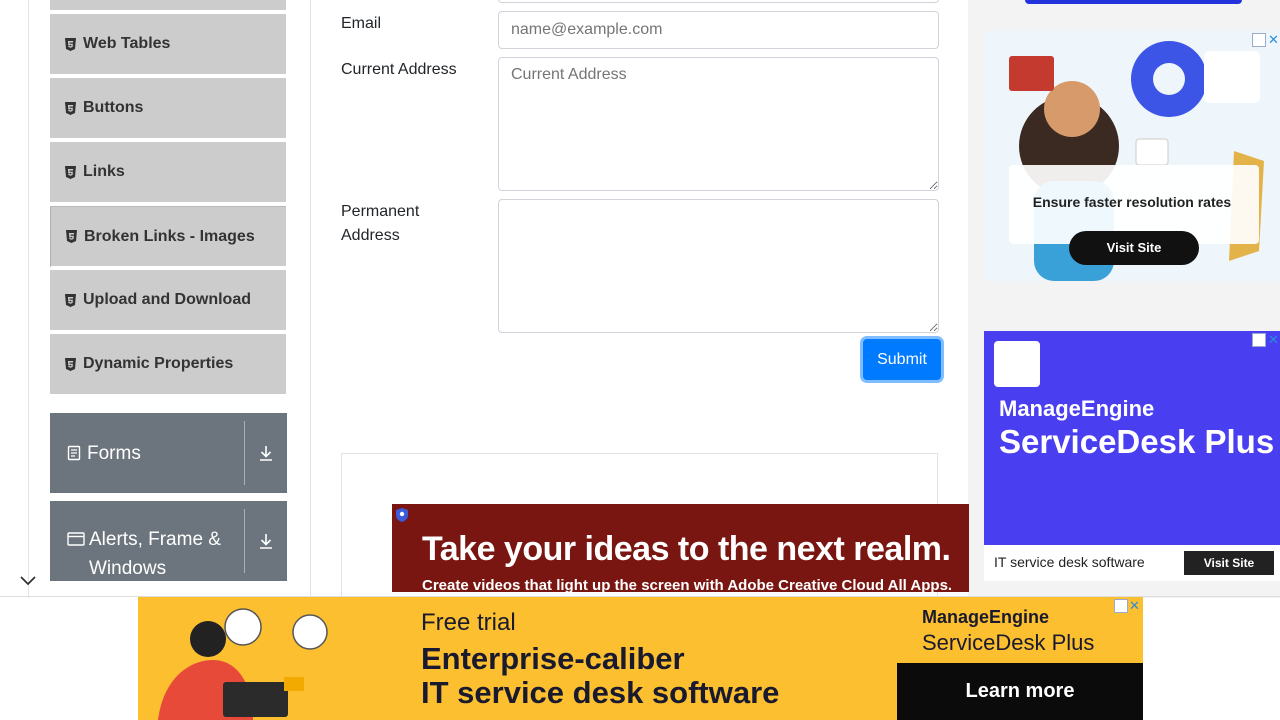  I want to click on chevron-down-icon, so click(28, 581).